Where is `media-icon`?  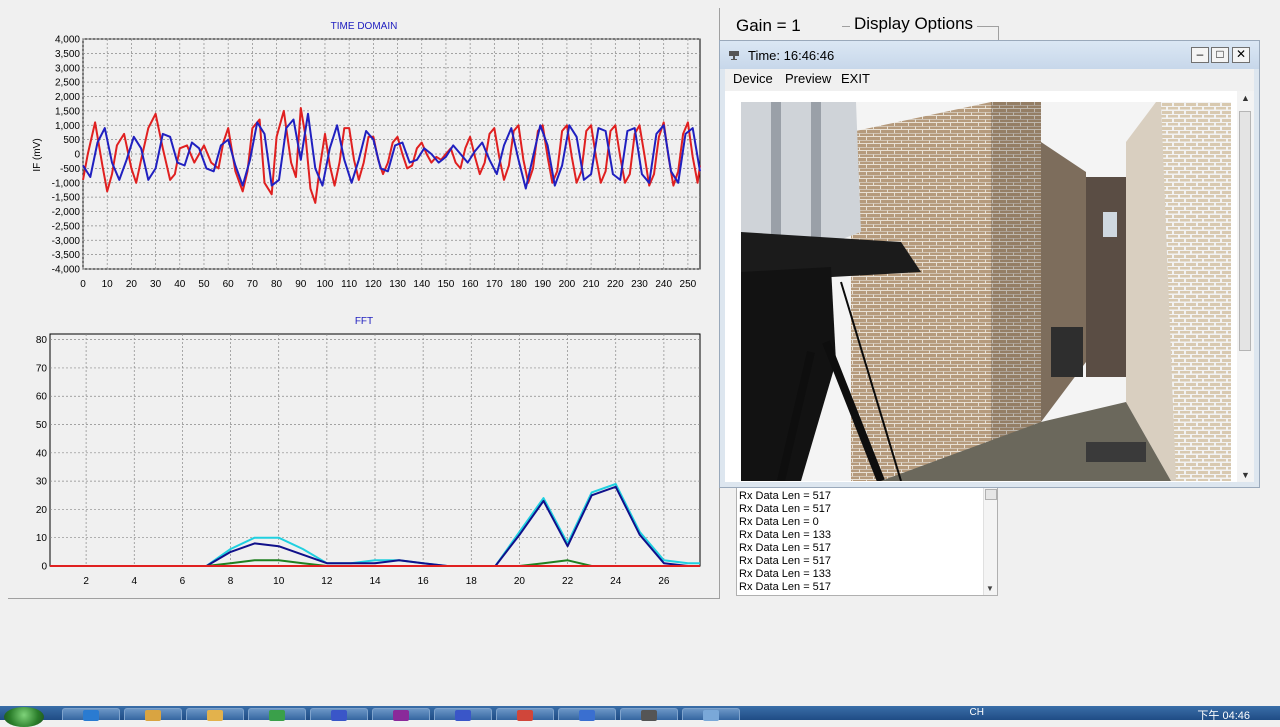
media-icon is located at coordinates (587, 715).